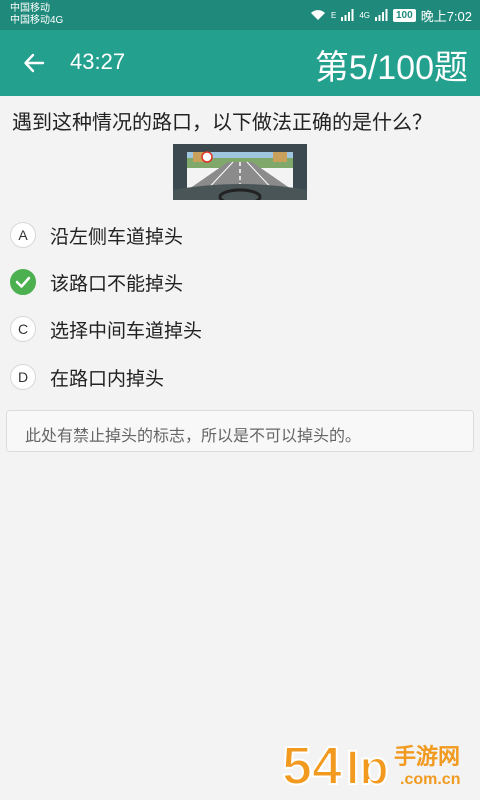 This screenshot has height=800, width=480. What do you see at coordinates (126, 330) in the screenshot?
I see `option-c-text: 选择中间车道掉头` at bounding box center [126, 330].